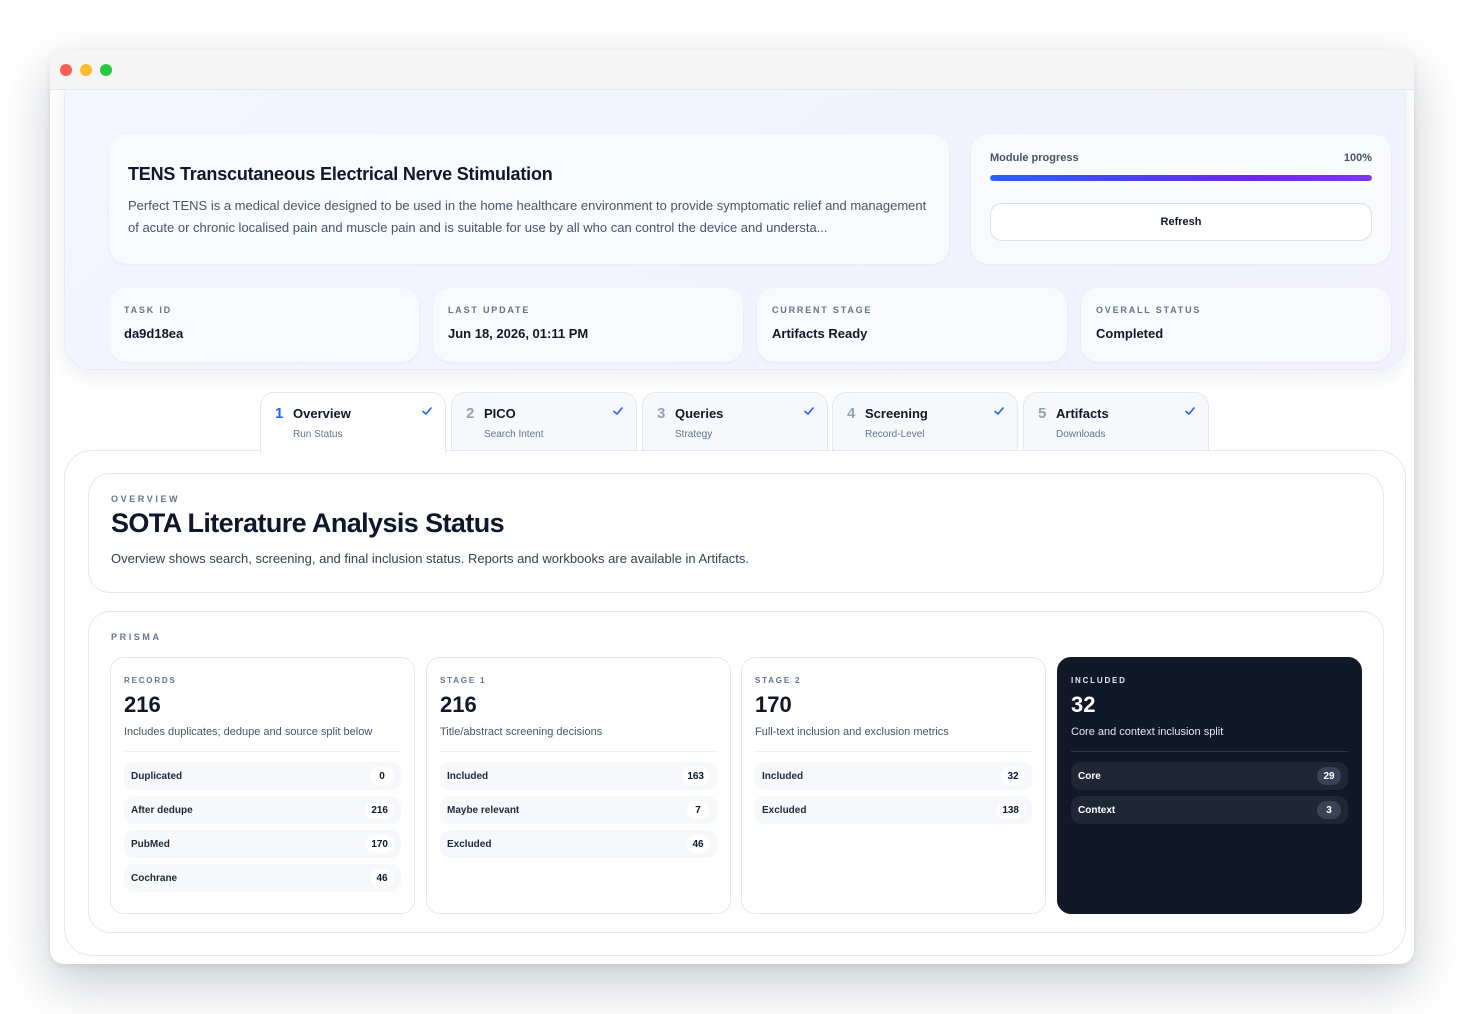 The height and width of the screenshot is (1014, 1464). What do you see at coordinates (1083, 704) in the screenshot?
I see `card-value: 32` at bounding box center [1083, 704].